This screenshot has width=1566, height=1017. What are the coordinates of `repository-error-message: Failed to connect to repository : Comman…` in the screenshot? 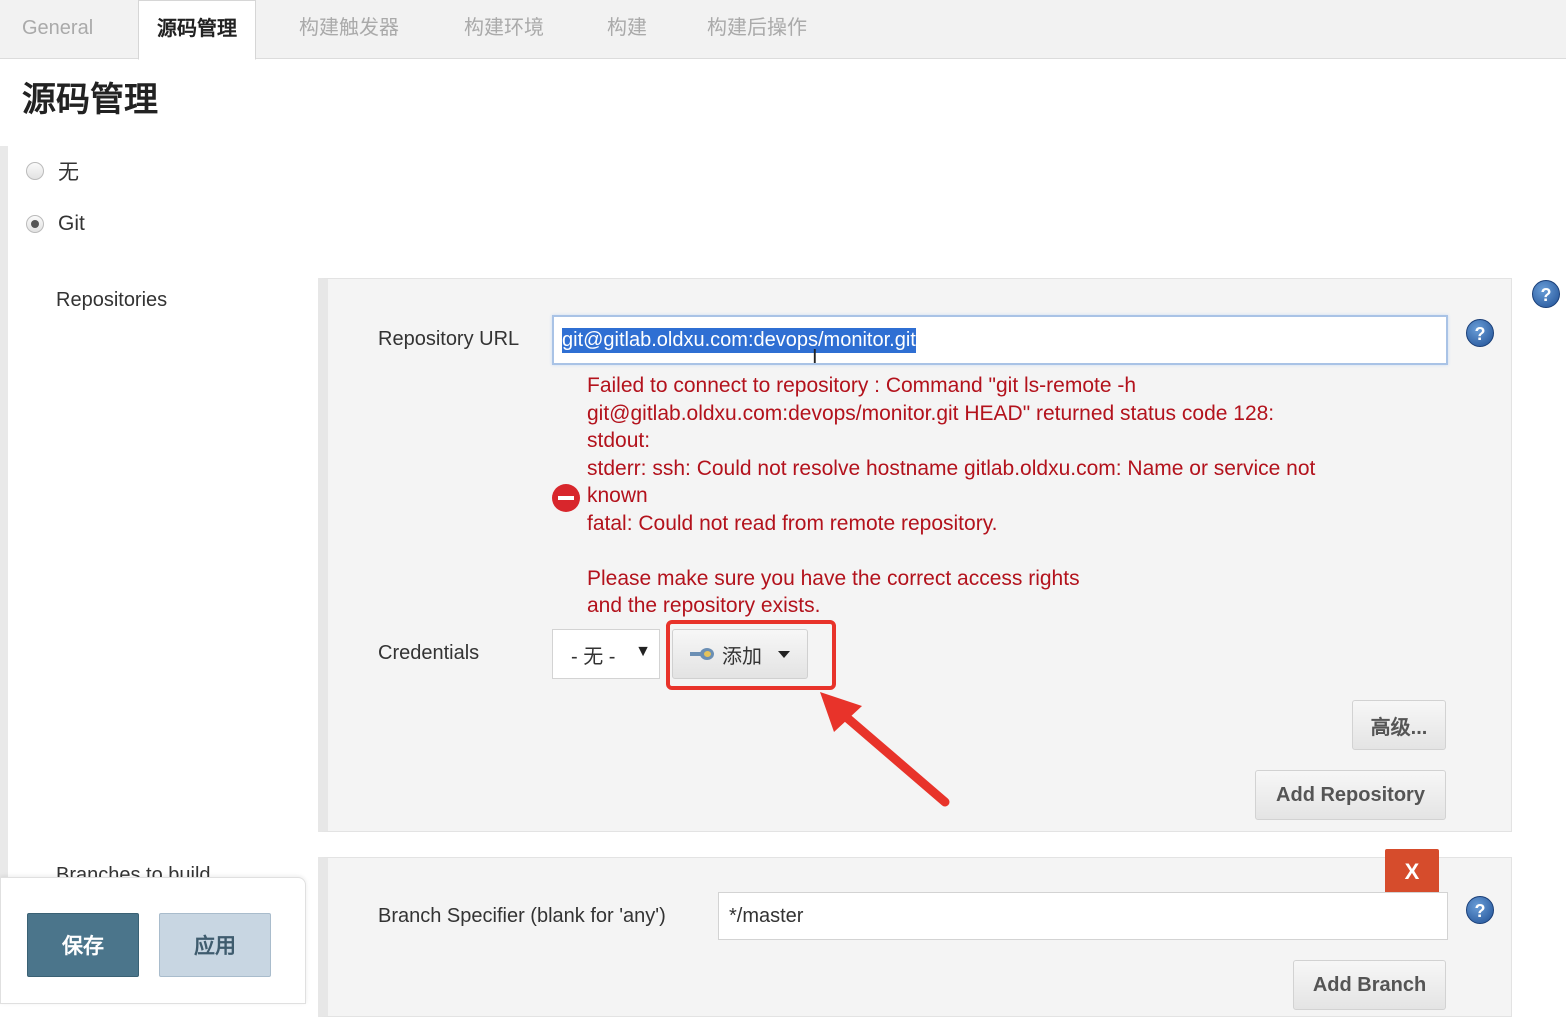 It's located at (951, 495).